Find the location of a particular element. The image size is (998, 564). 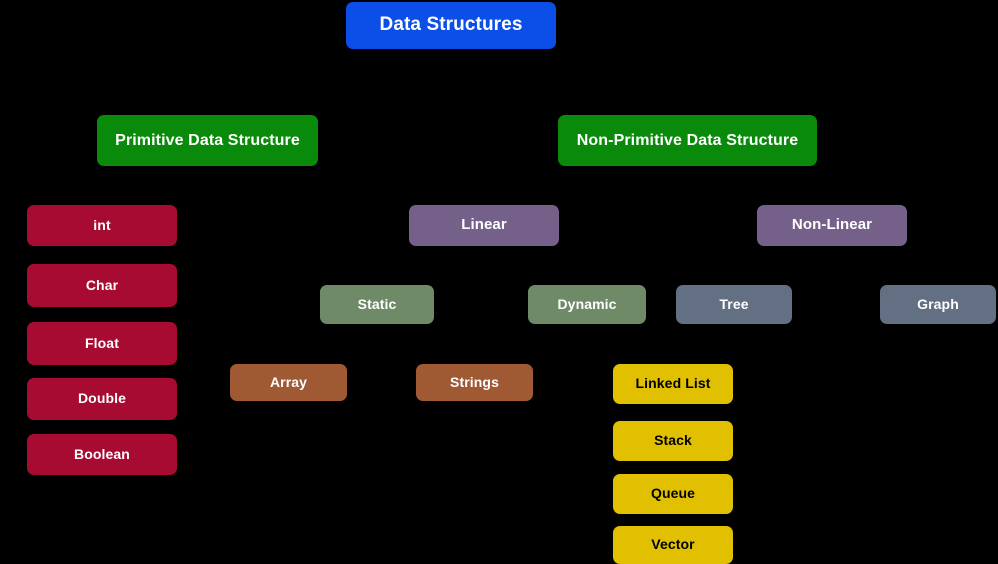

node-tree: Tree is located at coordinates (734, 304).